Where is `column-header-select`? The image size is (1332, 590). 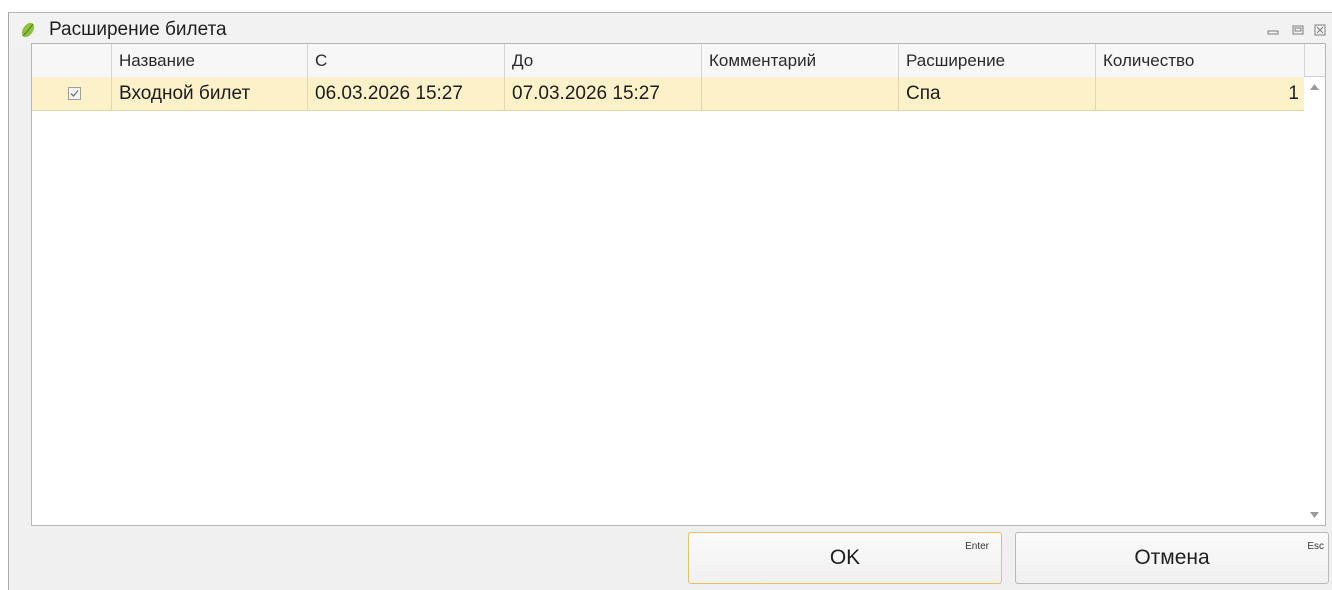 column-header-select is located at coordinates (72, 60).